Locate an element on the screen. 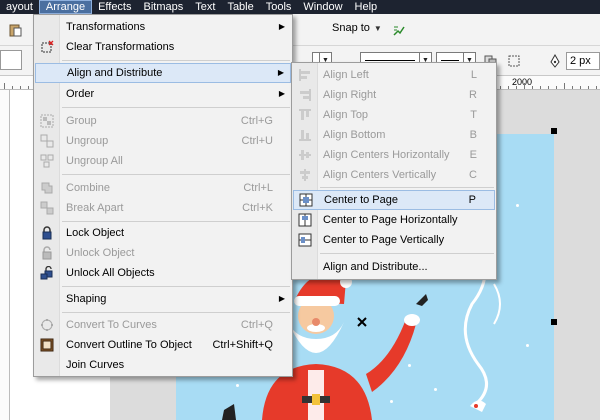  menu-item-label: Unlock All Objects is located at coordinates (110, 273).